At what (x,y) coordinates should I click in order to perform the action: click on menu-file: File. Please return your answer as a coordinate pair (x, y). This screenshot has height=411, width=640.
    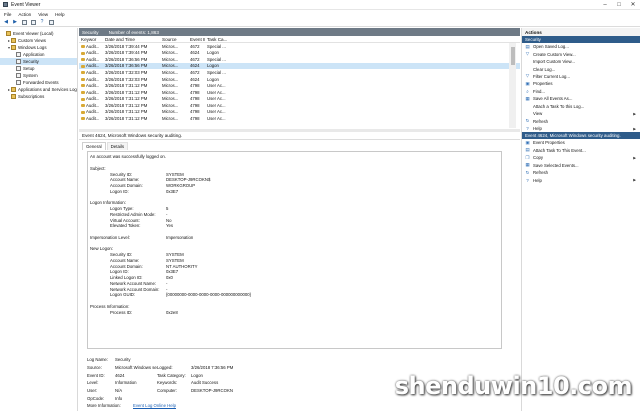
    Looking at the image, I should click on (7, 14).